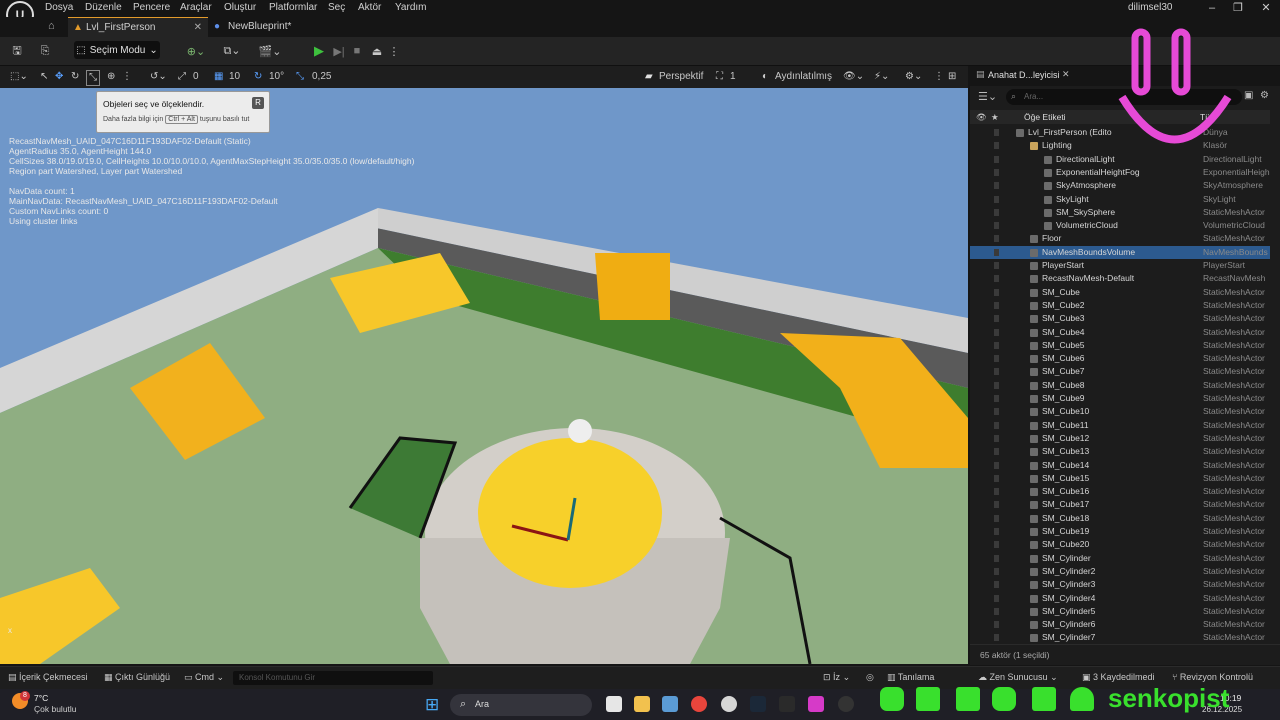 This screenshot has width=1280, height=720. What do you see at coordinates (846, 704) in the screenshot?
I see `unreal-taskbar-icon` at bounding box center [846, 704].